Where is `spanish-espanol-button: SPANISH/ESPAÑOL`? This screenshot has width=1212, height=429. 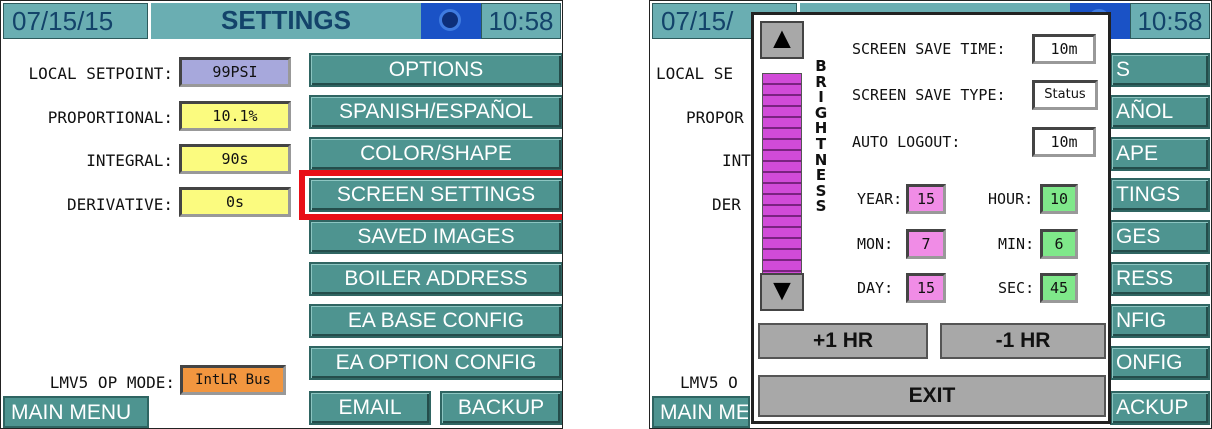
spanish-espanol-button: SPANISH/ESPAÑOL is located at coordinates (435, 112).